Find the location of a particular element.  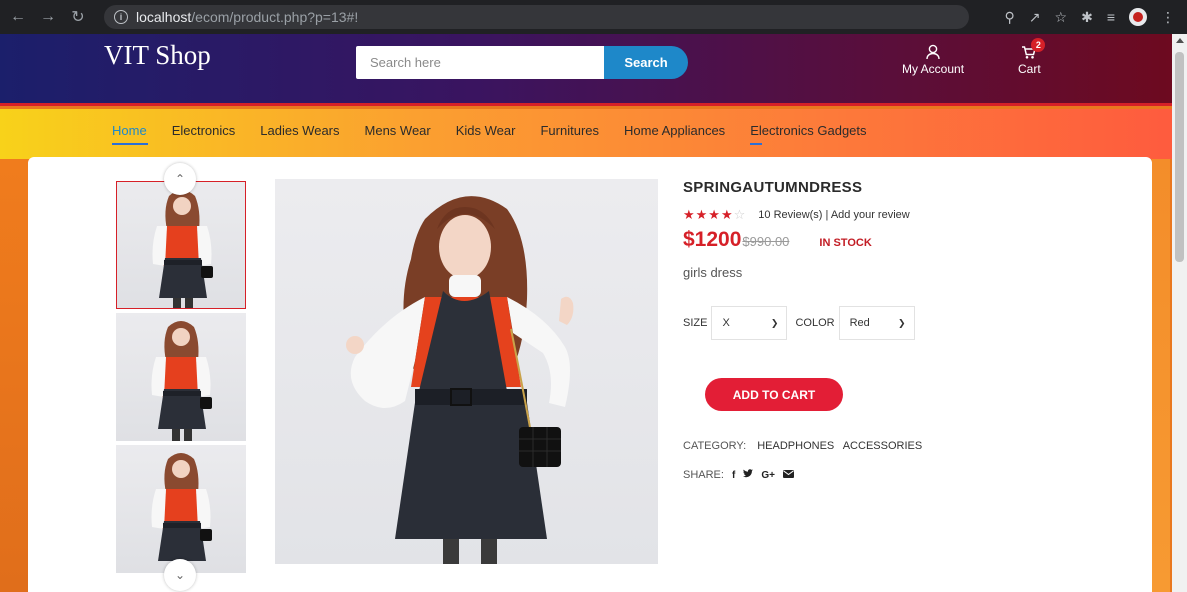

size-select: X ❯ is located at coordinates (749, 323).